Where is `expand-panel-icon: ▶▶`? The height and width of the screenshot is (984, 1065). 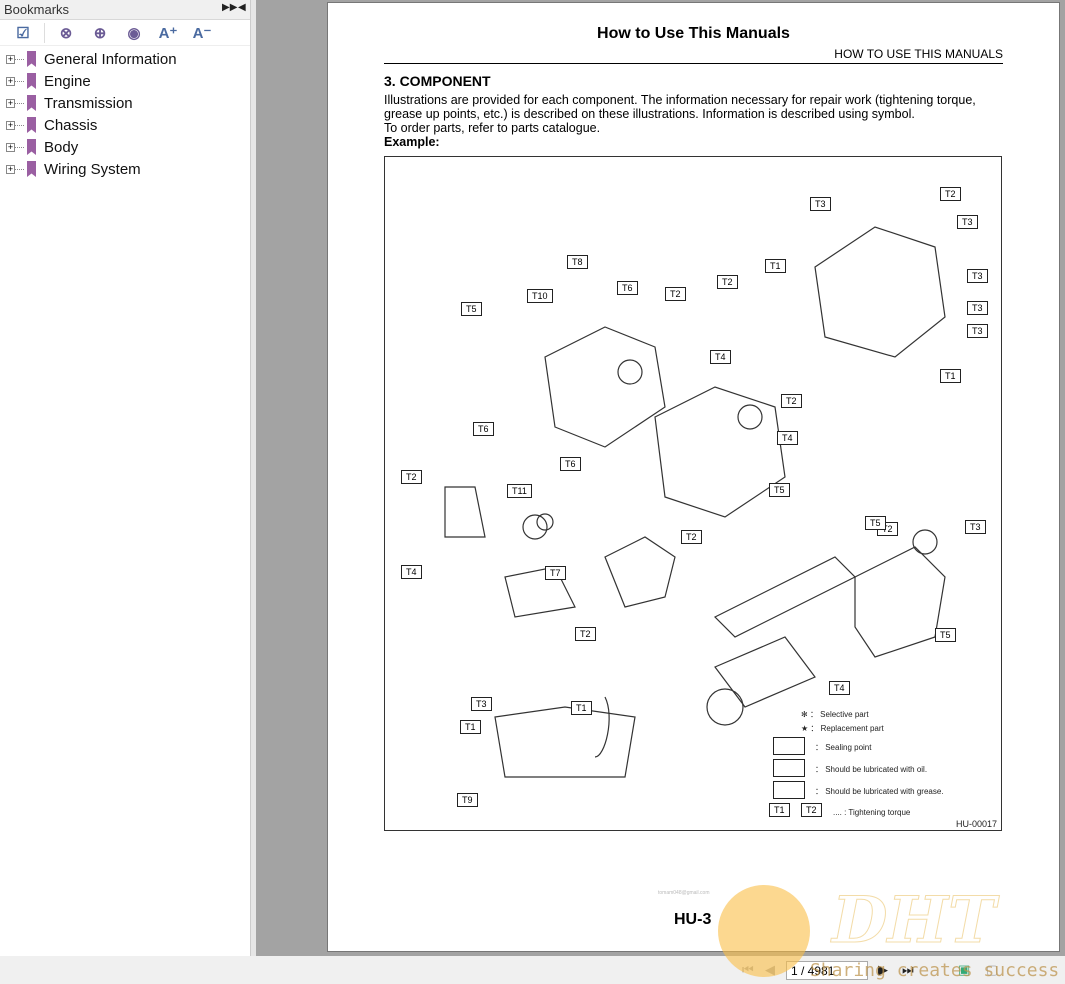
expand-panel-icon: ▶▶ is located at coordinates (229, 7).